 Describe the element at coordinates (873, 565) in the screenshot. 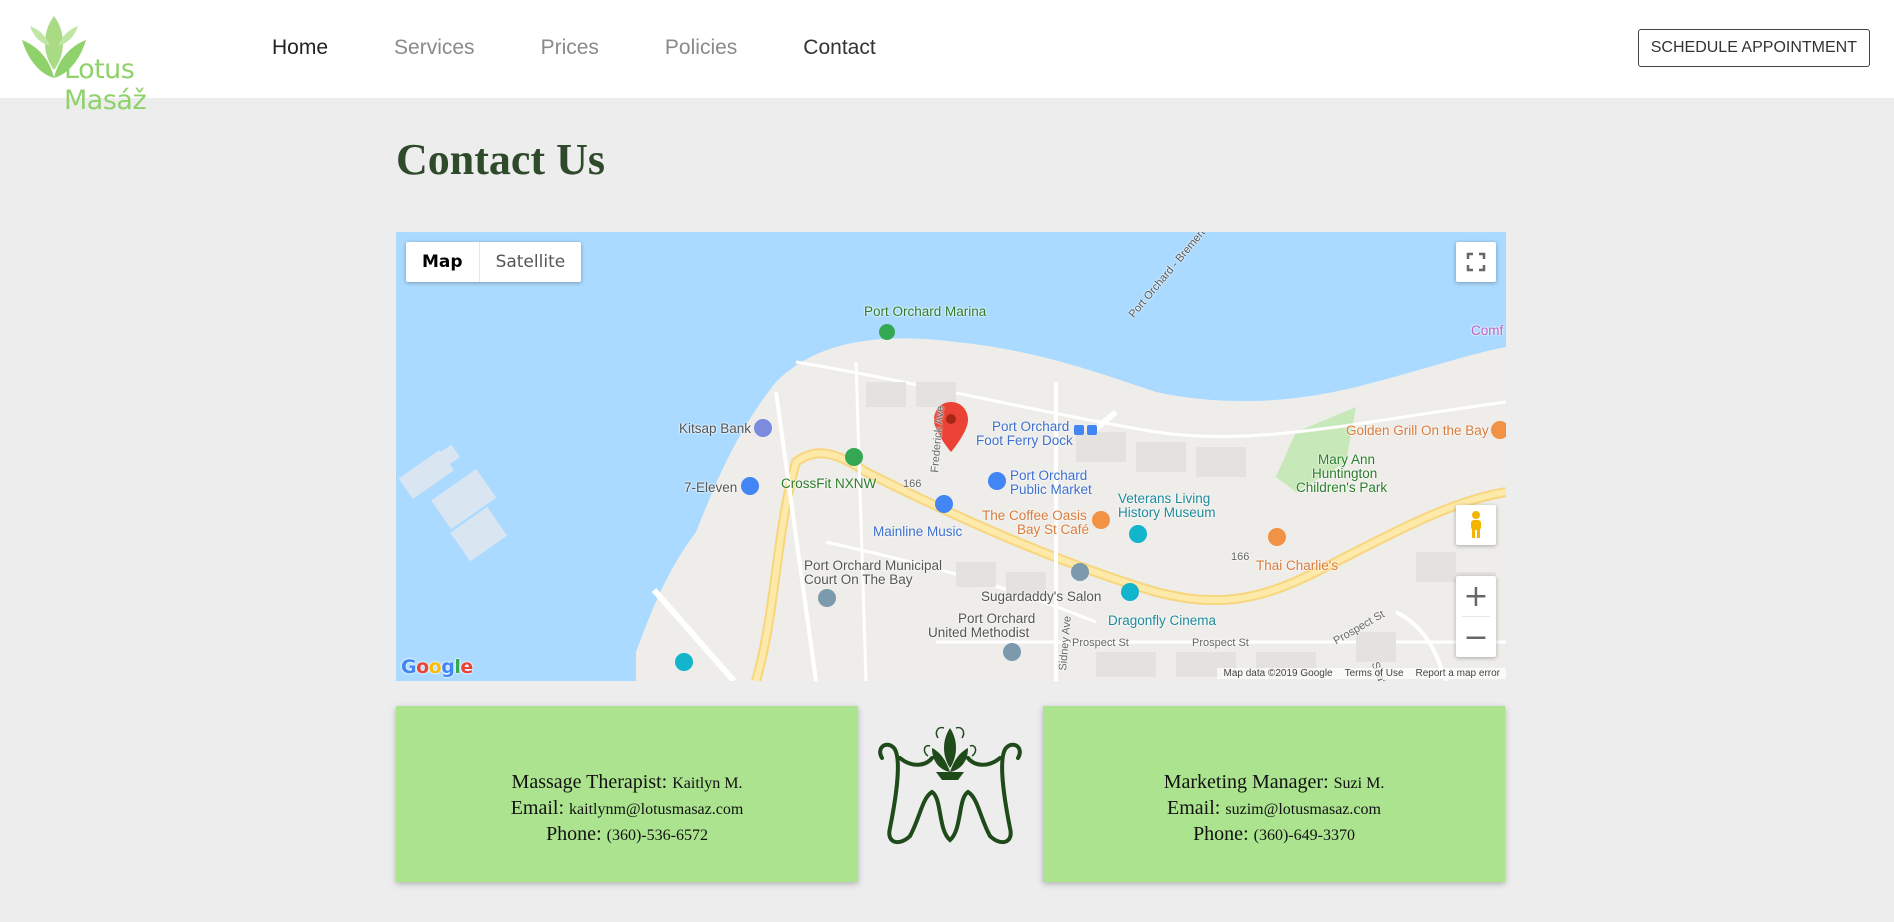

I see `map-label-court-1: Port Orchard Municipal` at that location.